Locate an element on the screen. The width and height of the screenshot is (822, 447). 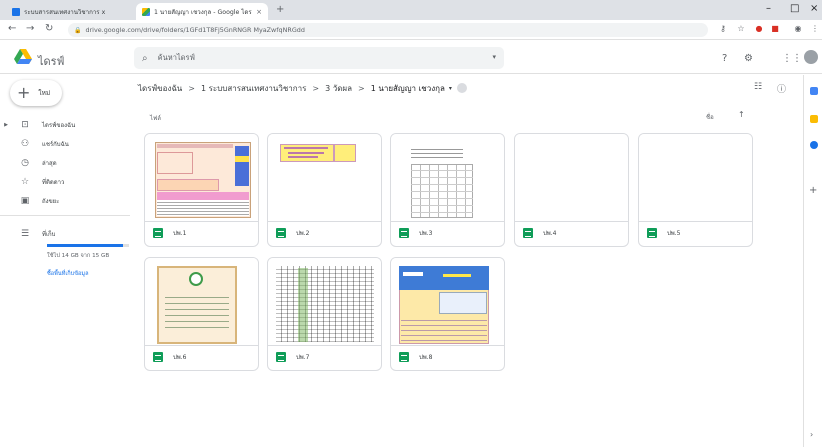
search-input: ค้นหาไดรฟ์ is located at coordinates (176, 58).